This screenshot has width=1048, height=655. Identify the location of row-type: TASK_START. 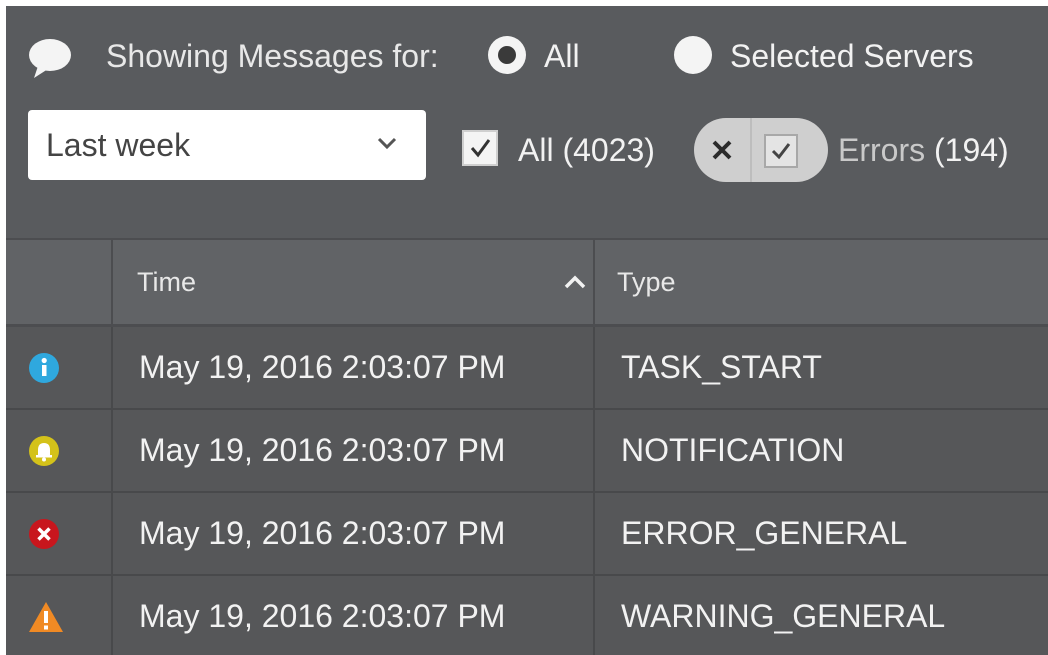
(721, 367).